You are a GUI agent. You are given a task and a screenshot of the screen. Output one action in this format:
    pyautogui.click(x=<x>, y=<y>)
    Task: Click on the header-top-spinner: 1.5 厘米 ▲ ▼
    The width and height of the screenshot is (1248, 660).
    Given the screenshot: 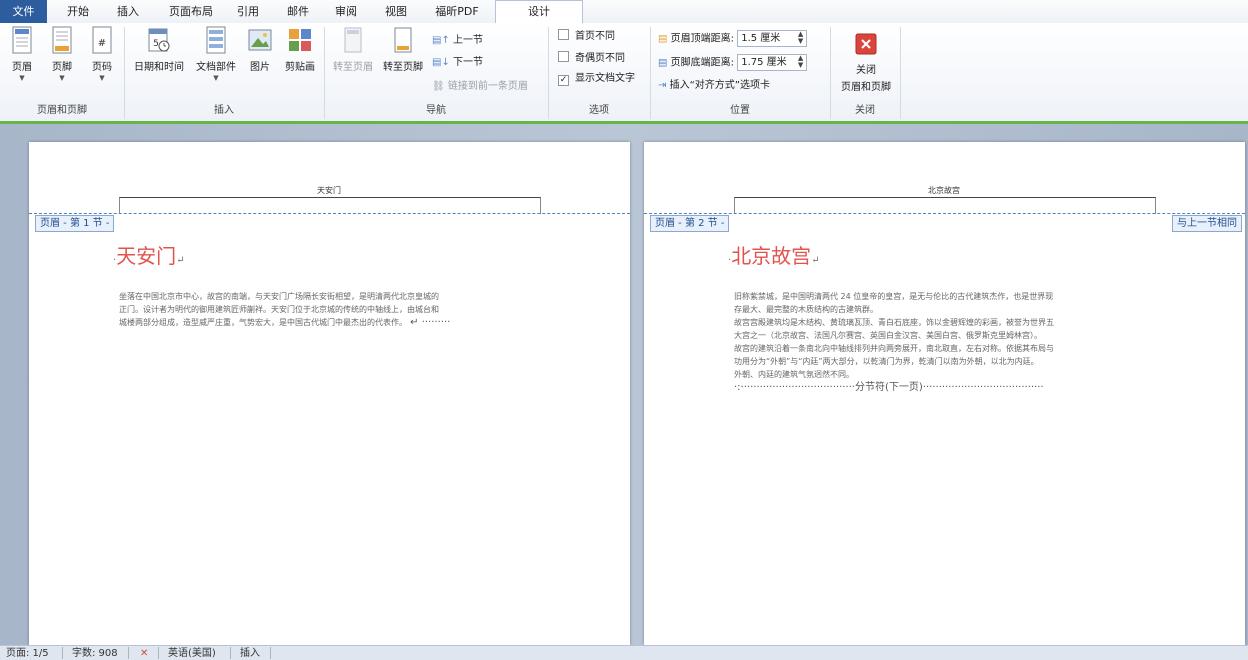 What is the action you would take?
    pyautogui.click(x=772, y=38)
    